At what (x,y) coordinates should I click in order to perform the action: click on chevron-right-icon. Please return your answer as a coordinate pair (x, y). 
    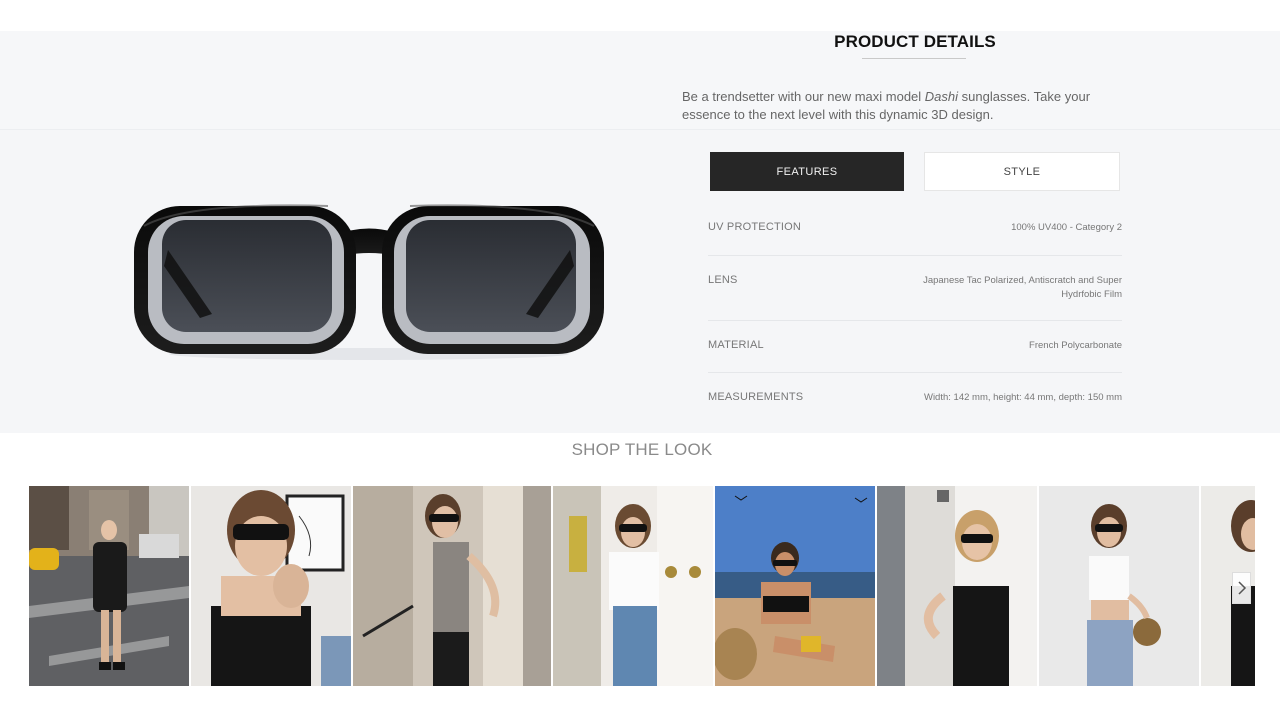
    Looking at the image, I should click on (1241, 588).